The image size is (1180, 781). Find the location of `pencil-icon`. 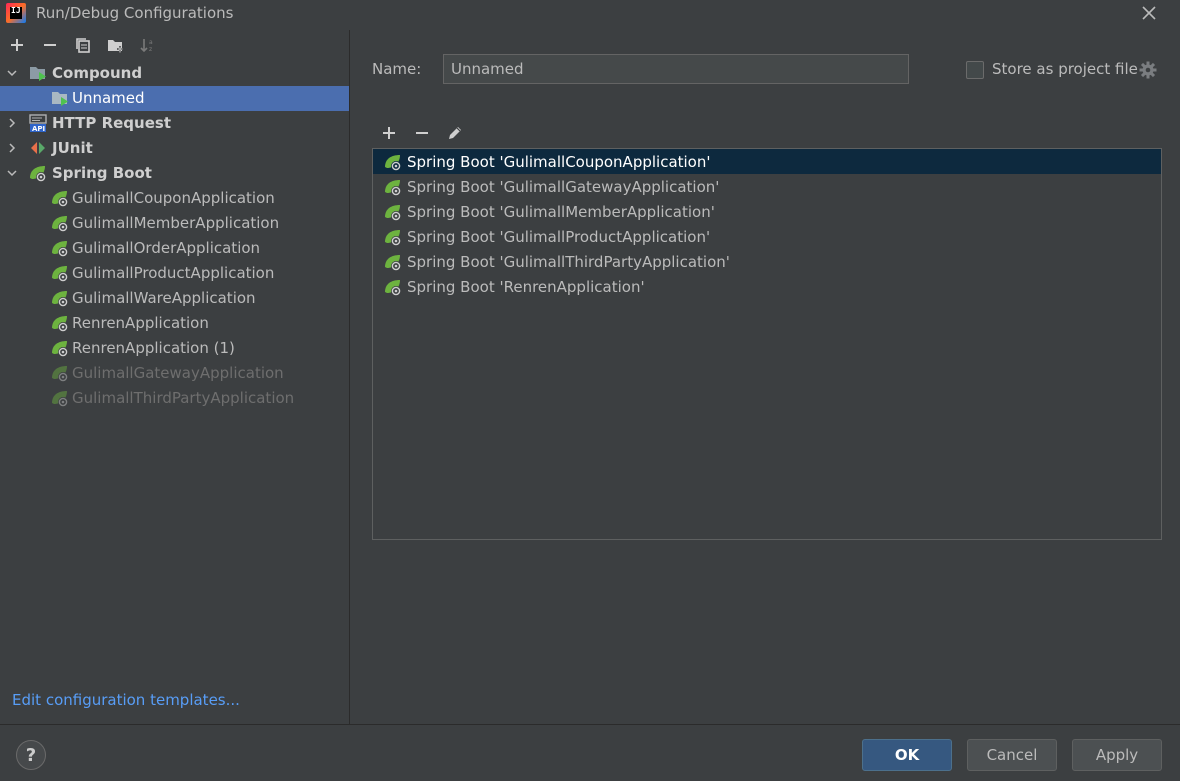

pencil-icon is located at coordinates (454, 133).